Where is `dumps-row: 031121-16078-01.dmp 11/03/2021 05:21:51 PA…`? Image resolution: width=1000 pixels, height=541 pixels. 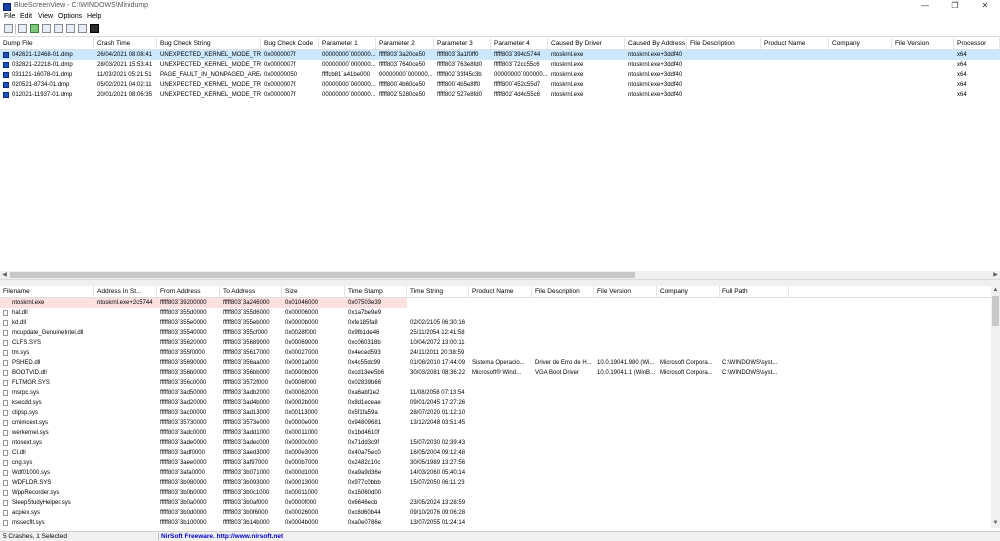 dumps-row: 031121-16078-01.dmp 11/03/2021 05:21:51 PA… is located at coordinates (500, 75).